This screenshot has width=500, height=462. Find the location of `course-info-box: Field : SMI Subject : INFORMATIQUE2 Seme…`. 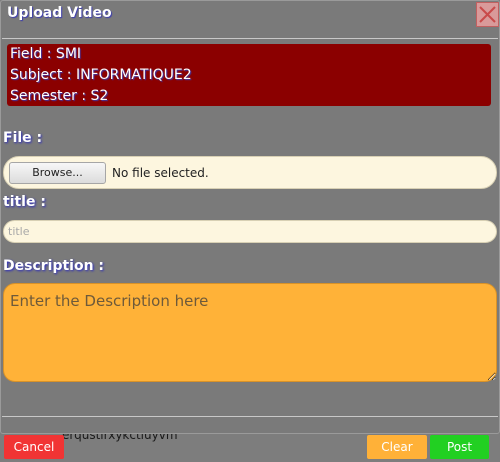

course-info-box: Field : SMI Subject : INFORMATIQUE2 Seme… is located at coordinates (249, 75).